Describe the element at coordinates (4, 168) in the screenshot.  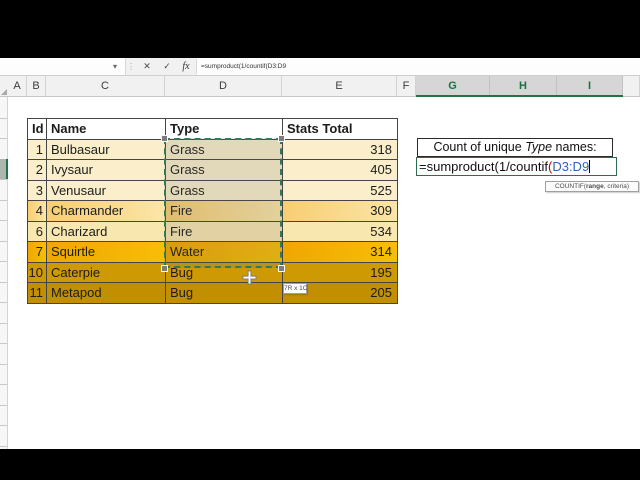
I see `active-row-header` at that location.